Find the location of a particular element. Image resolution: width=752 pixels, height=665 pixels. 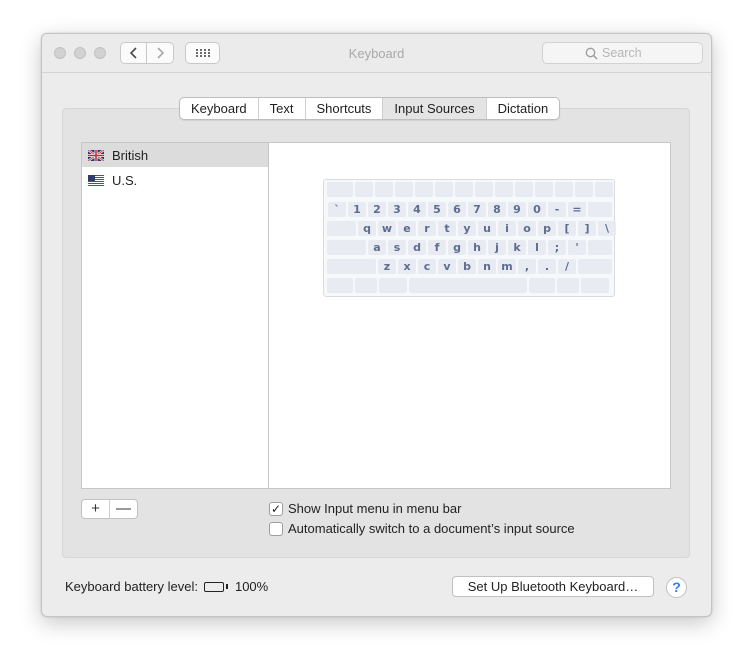

search-placeholder: Search is located at coordinates (622, 53).